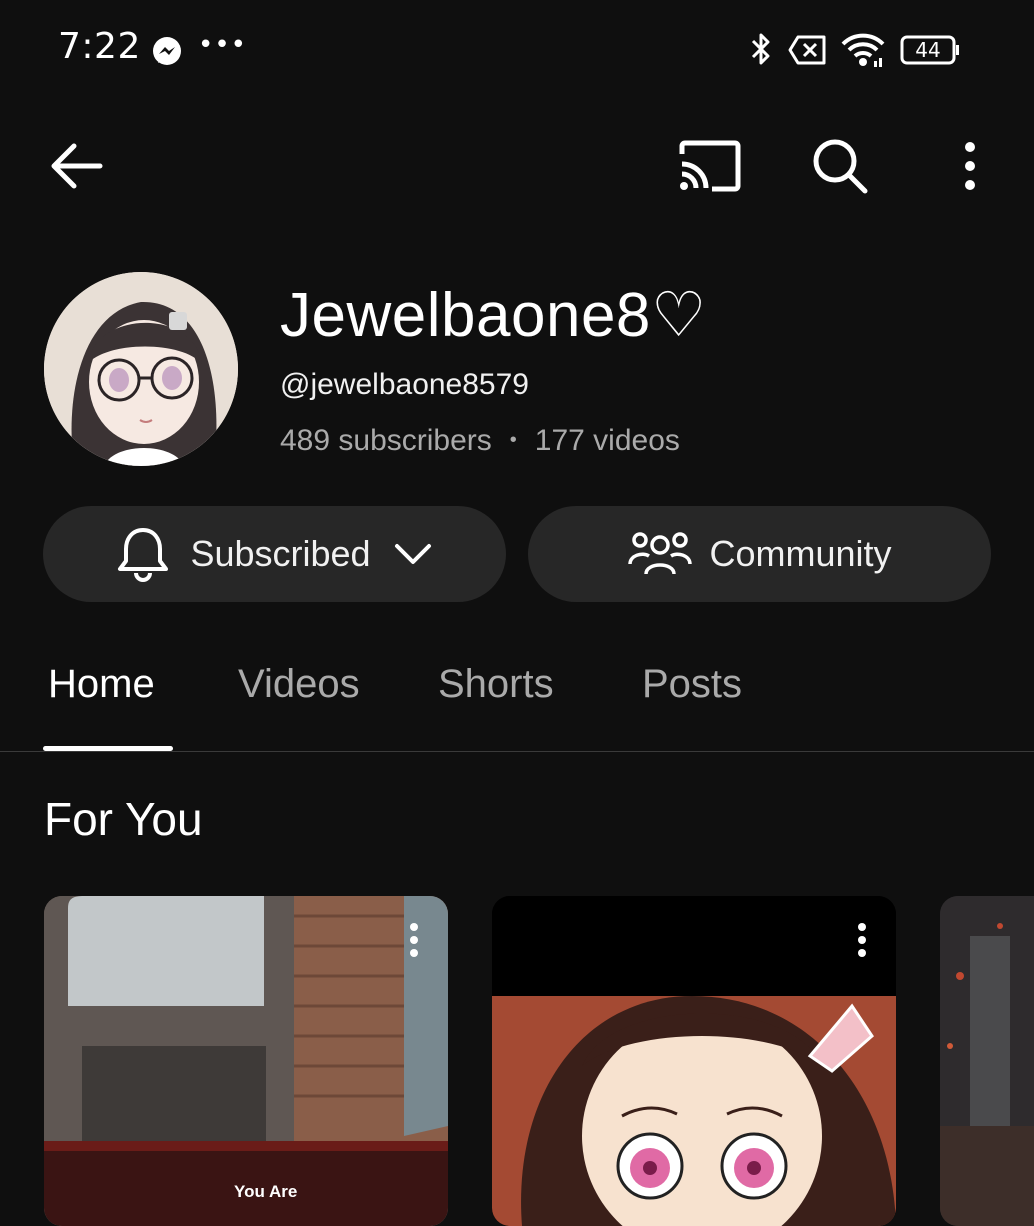  I want to click on video-count: 177 videos, so click(607, 440).